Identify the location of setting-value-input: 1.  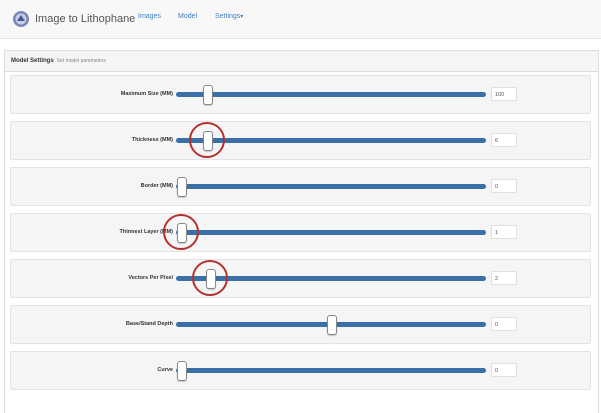
(504, 232).